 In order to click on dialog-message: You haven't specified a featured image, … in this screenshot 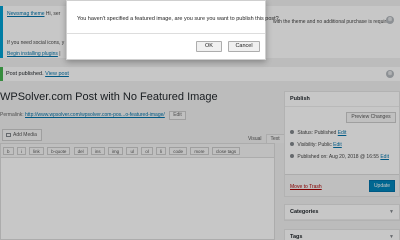, I will do `click(178, 19)`.